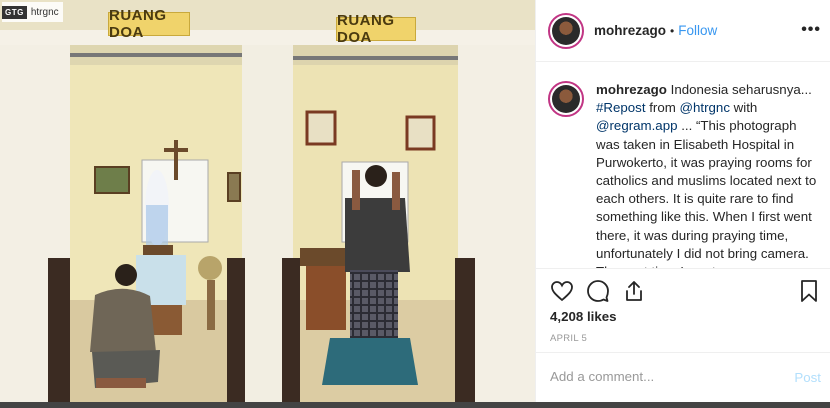 This screenshot has width=830, height=408. What do you see at coordinates (566, 99) in the screenshot?
I see `caption-avatar` at bounding box center [566, 99].